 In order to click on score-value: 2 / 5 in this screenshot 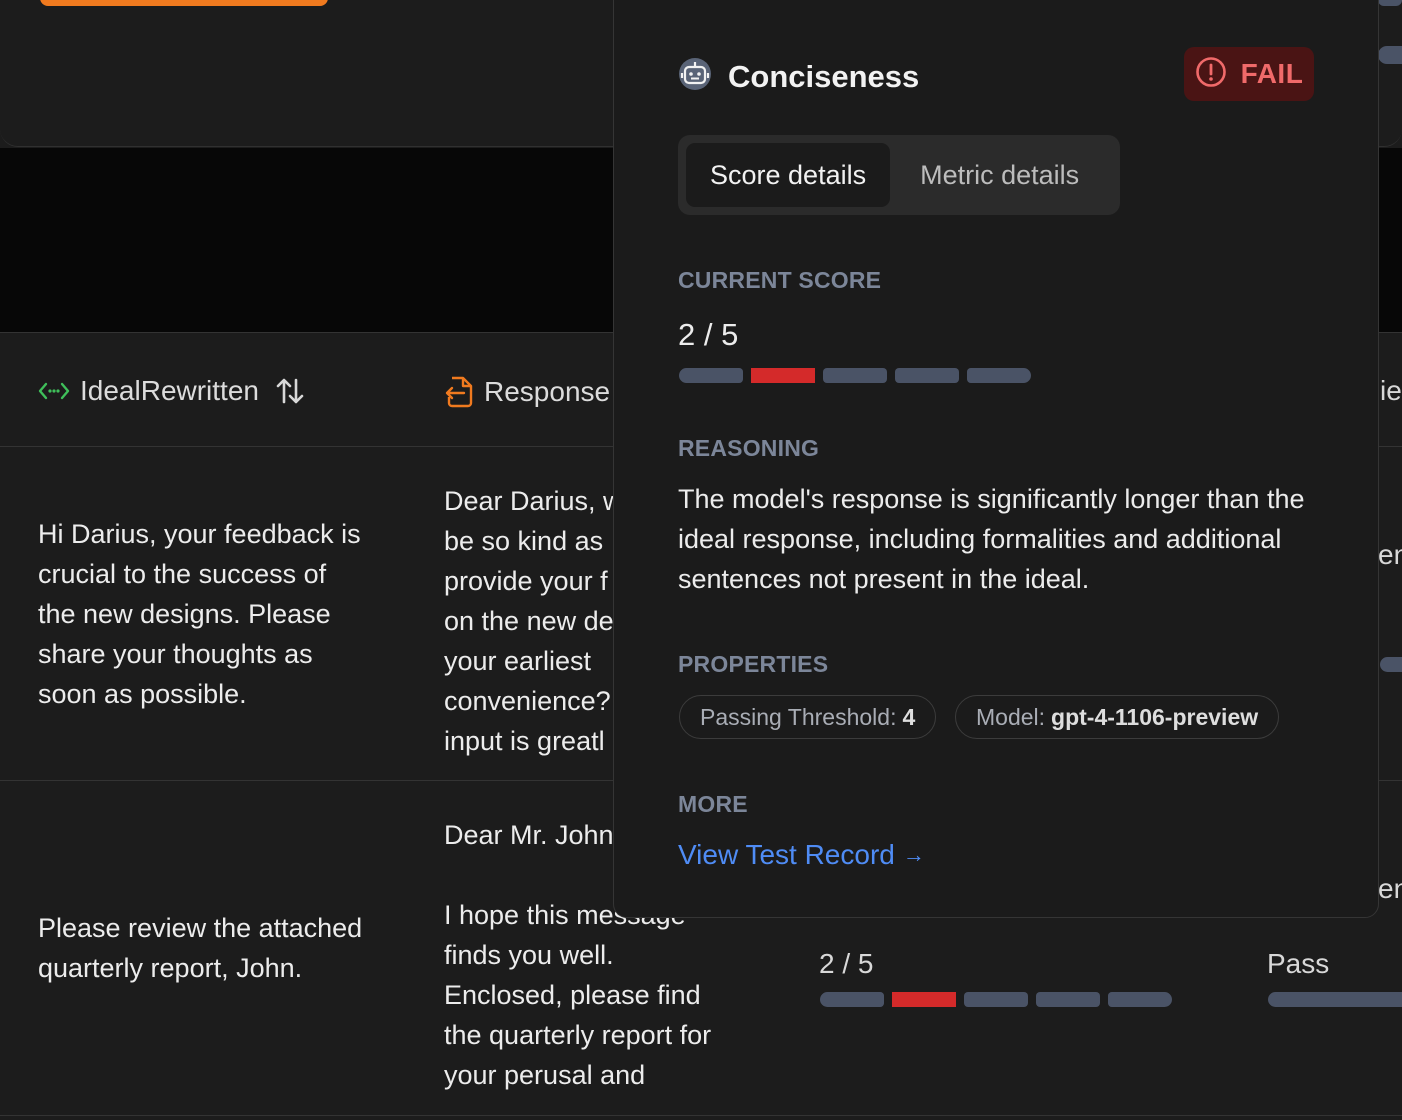, I will do `click(846, 963)`.